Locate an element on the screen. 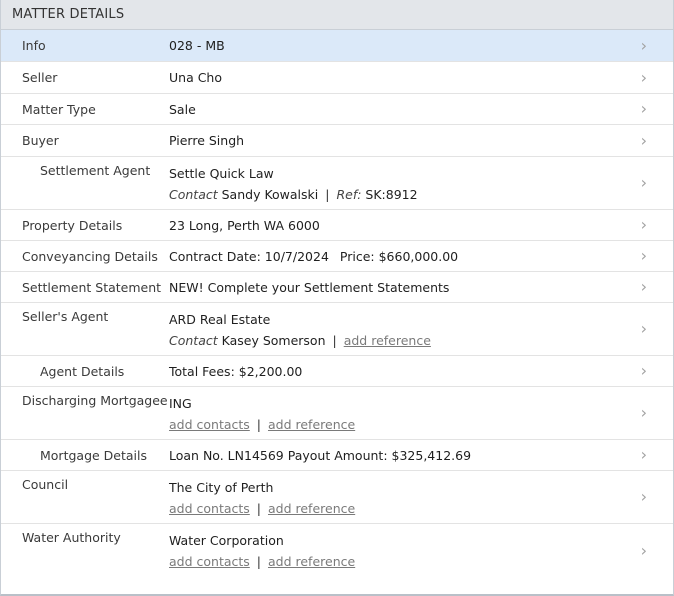 The width and height of the screenshot is (674, 596). panel-title: MATTER DETAILS is located at coordinates (68, 14).